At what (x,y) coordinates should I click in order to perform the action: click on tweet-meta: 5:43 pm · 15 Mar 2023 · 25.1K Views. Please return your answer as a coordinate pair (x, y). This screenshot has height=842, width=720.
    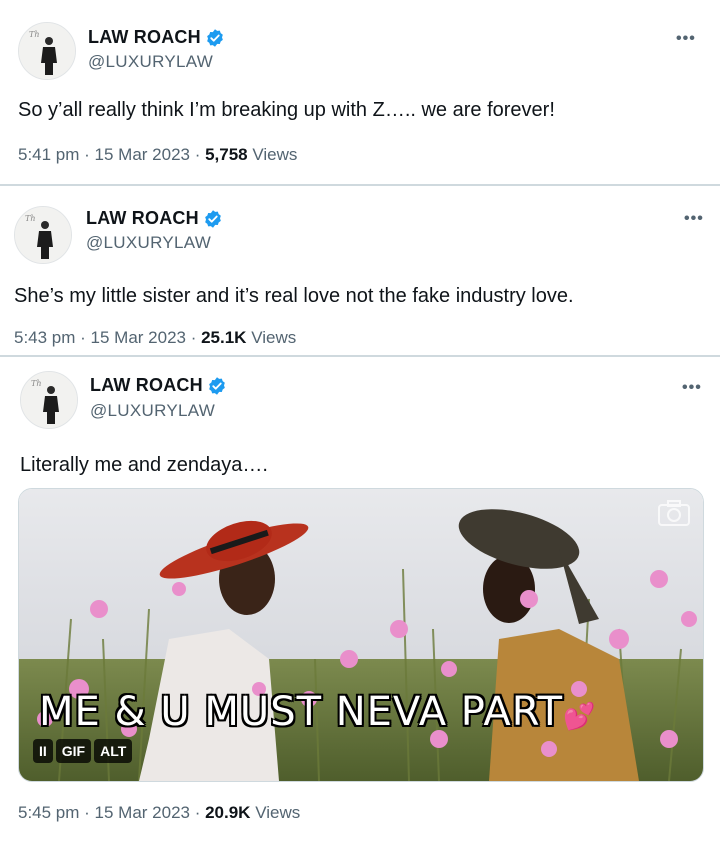
    Looking at the image, I should click on (155, 338).